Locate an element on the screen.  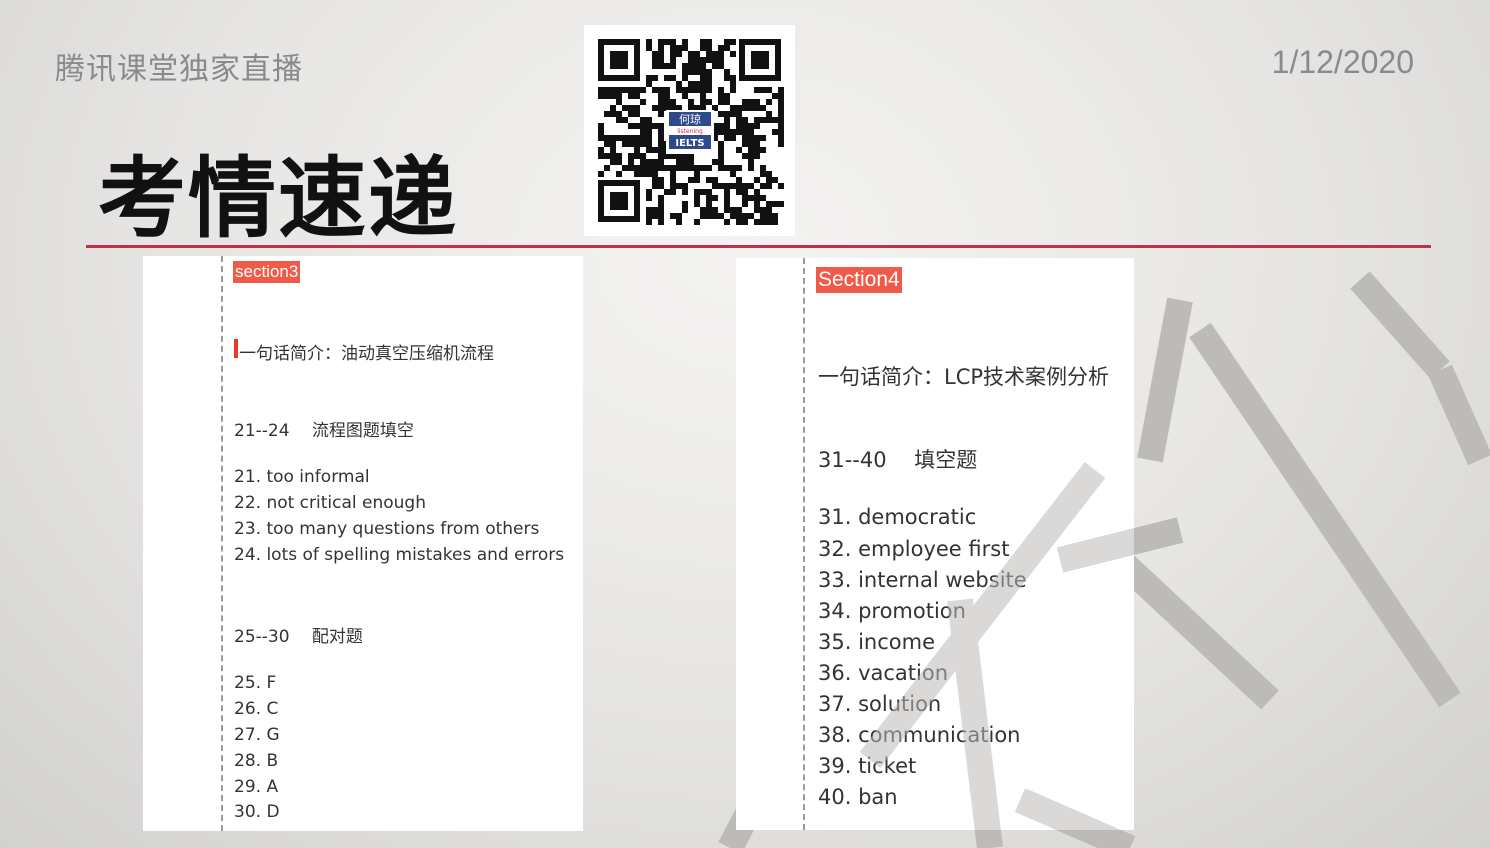
qr-code: 何琼 listening IELTS is located at coordinates (689, 130).